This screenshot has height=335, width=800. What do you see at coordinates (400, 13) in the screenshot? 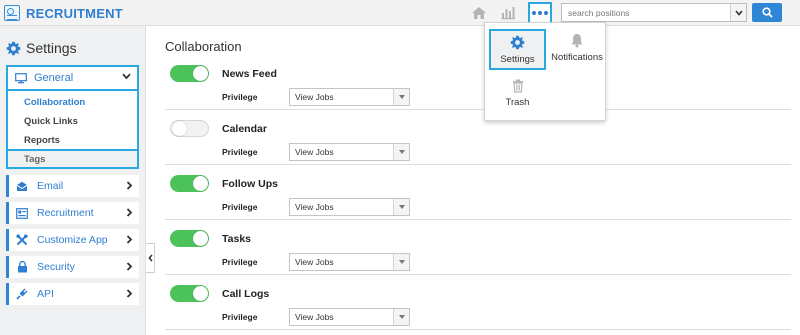
I see `top-bar: RECRUITMENT` at bounding box center [400, 13].